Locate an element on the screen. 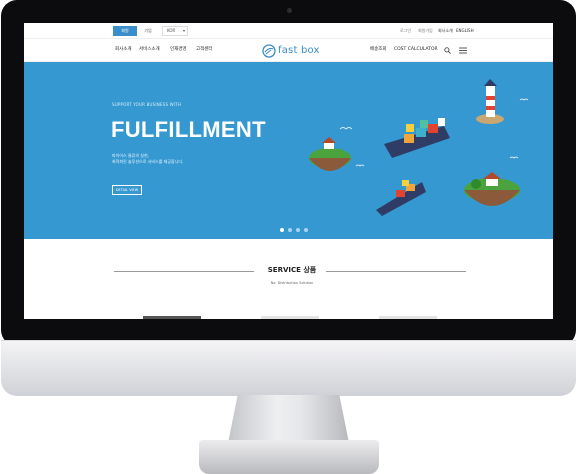 The height and width of the screenshot is (474, 577). utility-bar: 회원 기업 KOR ▾ 로그인 회원가입 회사소개 ENGLISH is located at coordinates (288, 31).